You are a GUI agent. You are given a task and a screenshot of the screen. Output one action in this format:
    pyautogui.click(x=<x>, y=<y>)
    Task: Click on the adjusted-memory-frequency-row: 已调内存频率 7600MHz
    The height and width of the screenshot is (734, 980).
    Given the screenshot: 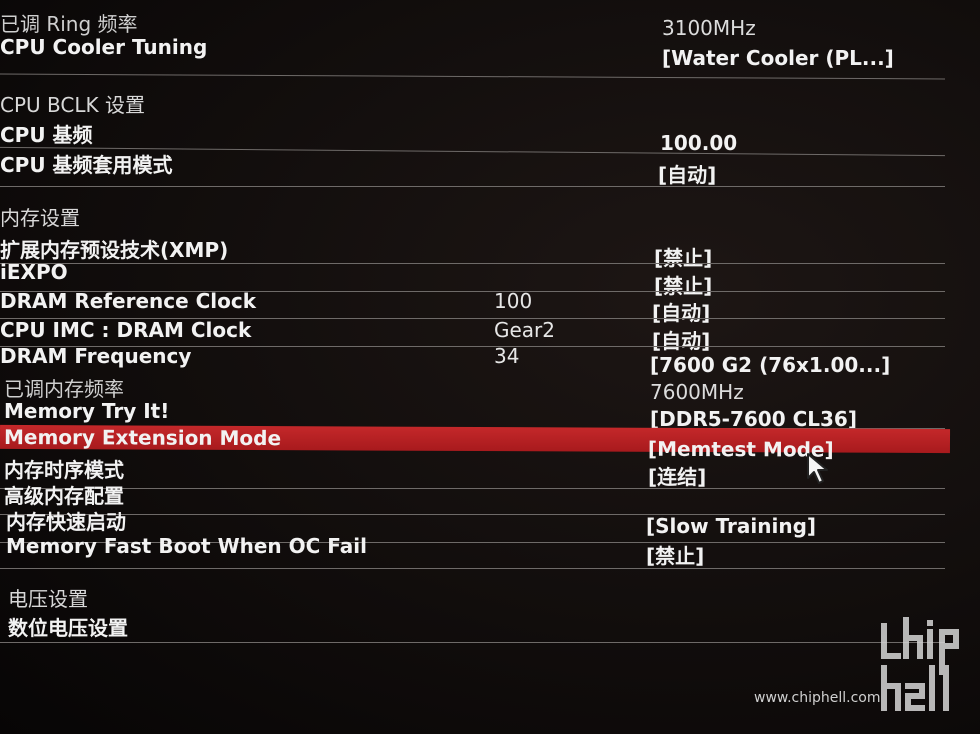 What is the action you would take?
    pyautogui.click(x=475, y=387)
    